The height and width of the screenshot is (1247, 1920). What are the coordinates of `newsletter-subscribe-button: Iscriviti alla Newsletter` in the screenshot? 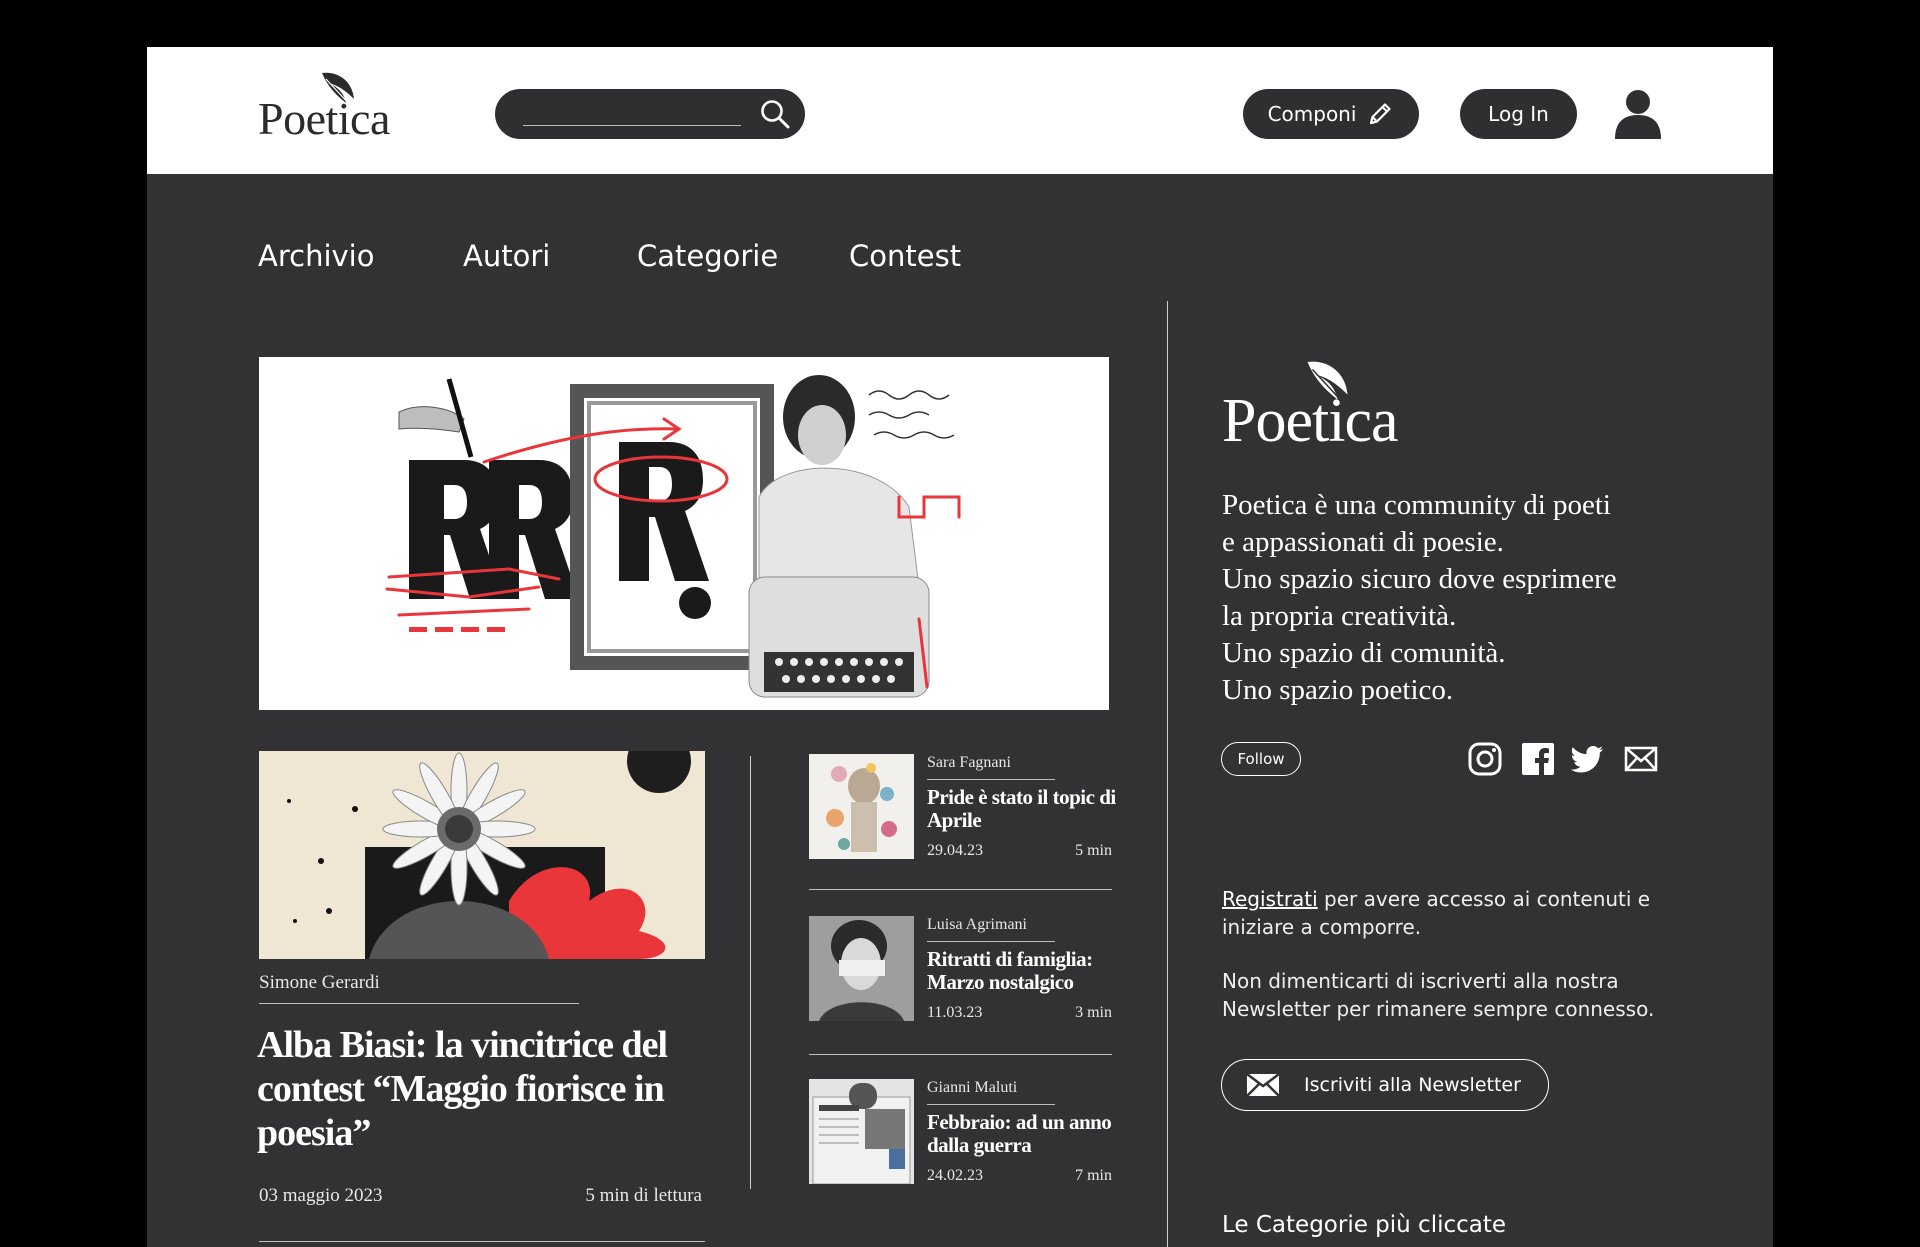 It's located at (1385, 1085).